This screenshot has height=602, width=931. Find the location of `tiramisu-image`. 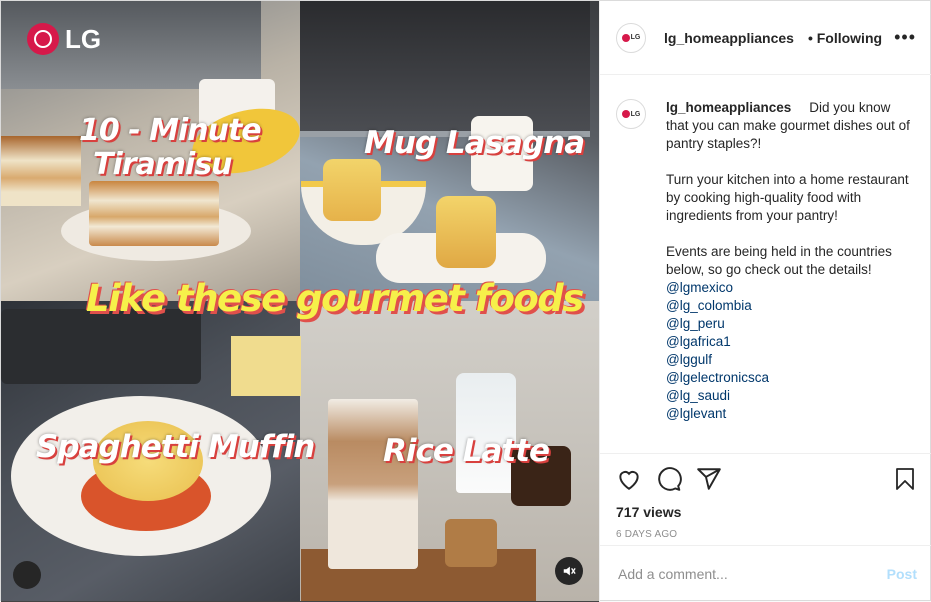

tiramisu-image is located at coordinates (154, 213).